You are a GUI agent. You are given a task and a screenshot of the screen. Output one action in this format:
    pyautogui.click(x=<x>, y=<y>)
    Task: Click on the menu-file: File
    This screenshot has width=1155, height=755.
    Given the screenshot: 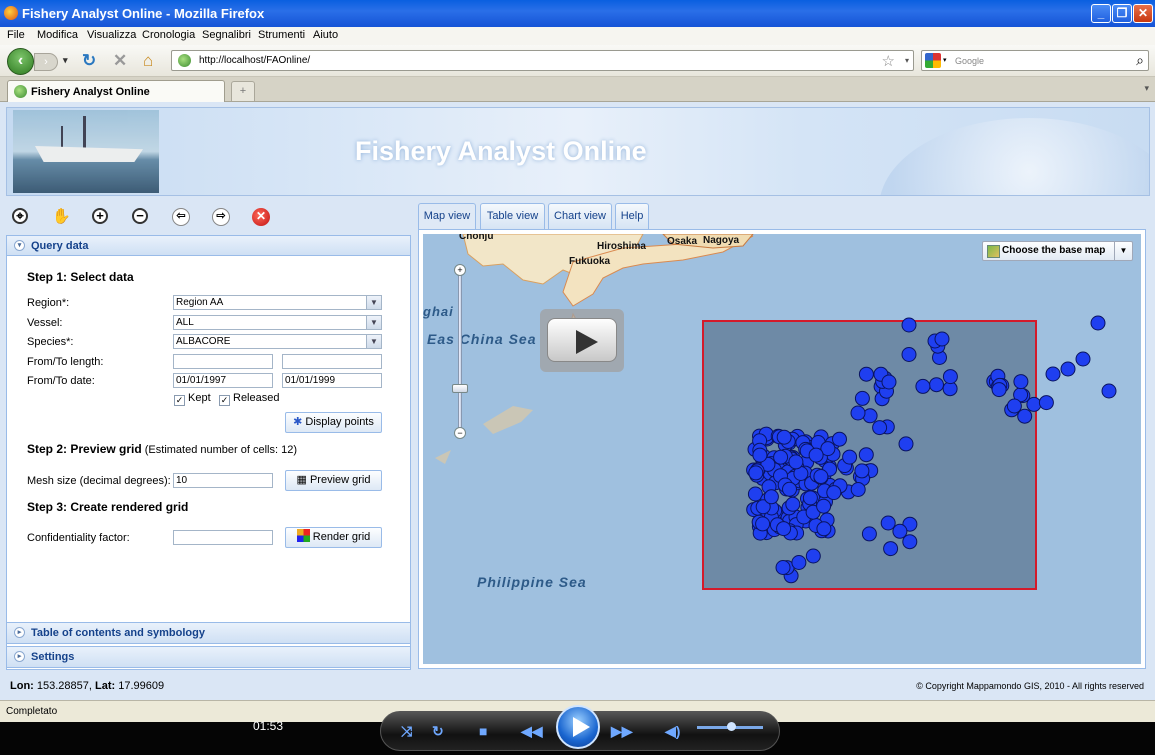 What is the action you would take?
    pyautogui.click(x=16, y=35)
    